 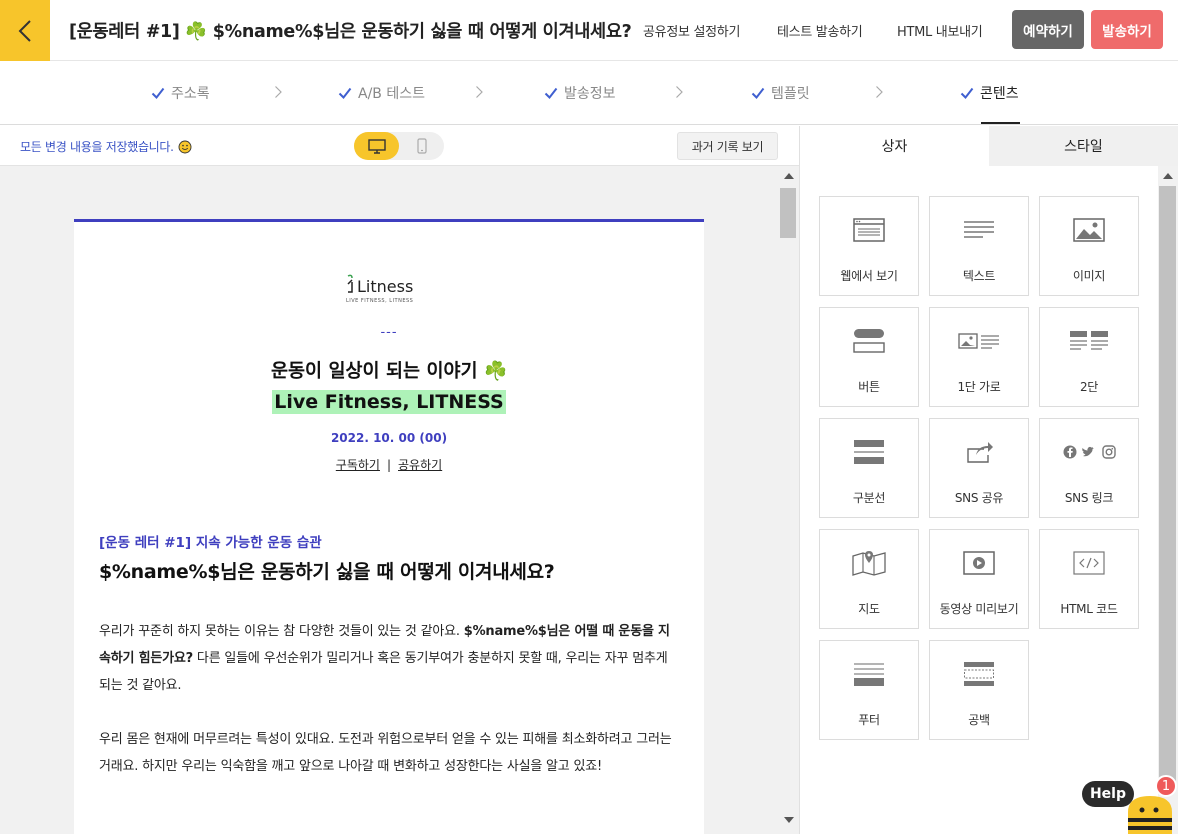 What do you see at coordinates (385, 286) in the screenshot?
I see `logo-wordmark: Litness` at bounding box center [385, 286].